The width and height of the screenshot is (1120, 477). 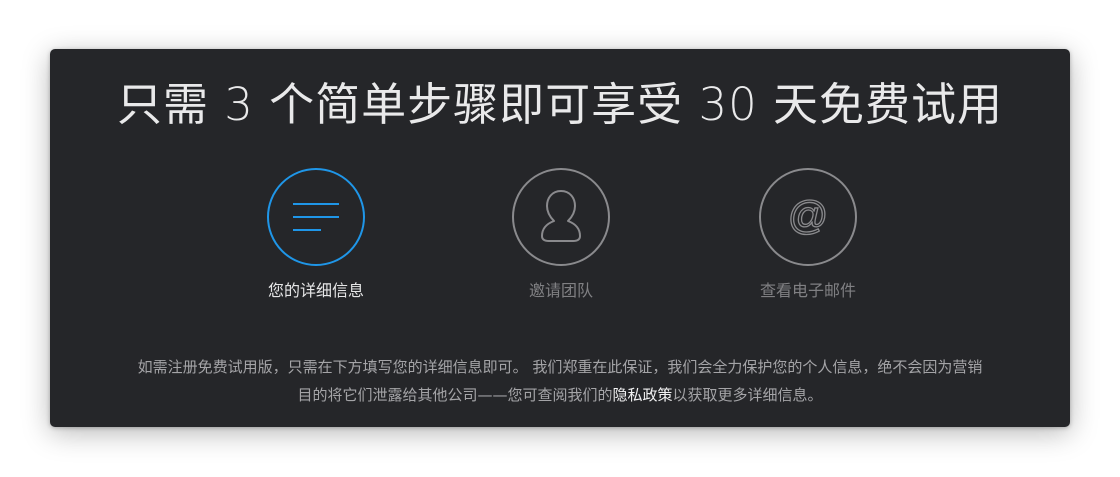 I want to click on step-your-details: 您的详细信息, so click(x=316, y=234).